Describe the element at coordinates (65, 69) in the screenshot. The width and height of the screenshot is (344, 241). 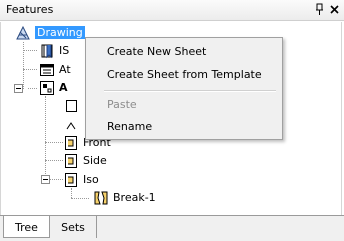
I see `tree-item-label: At` at that location.